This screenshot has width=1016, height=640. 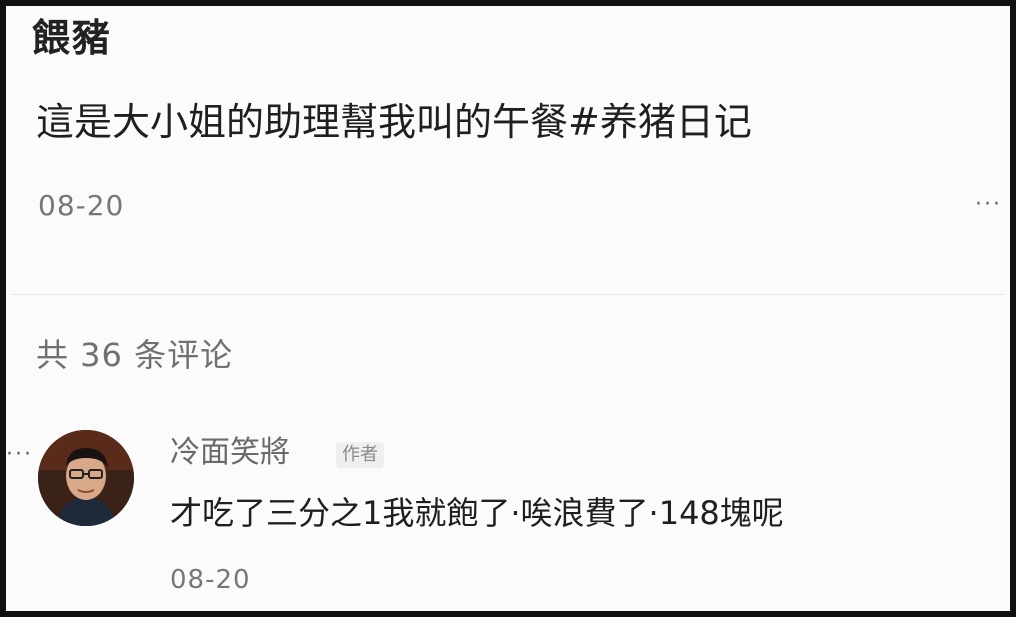 What do you see at coordinates (135, 355) in the screenshot?
I see `comments-count: 共 36 条评论` at bounding box center [135, 355].